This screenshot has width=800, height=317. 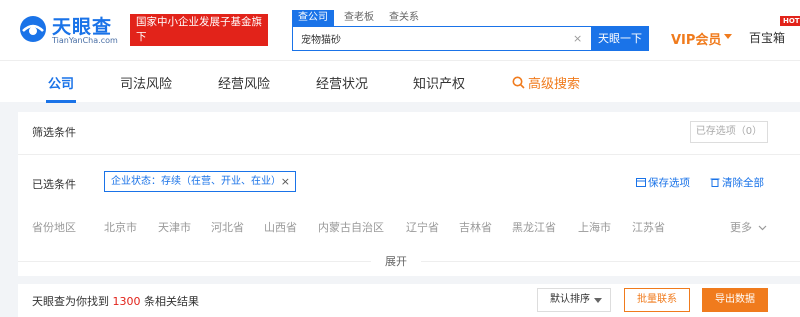 I want to click on main-nav: 公司 司法风险 经营风险 经营状况 知识产权 高级搜索, so click(x=400, y=81).